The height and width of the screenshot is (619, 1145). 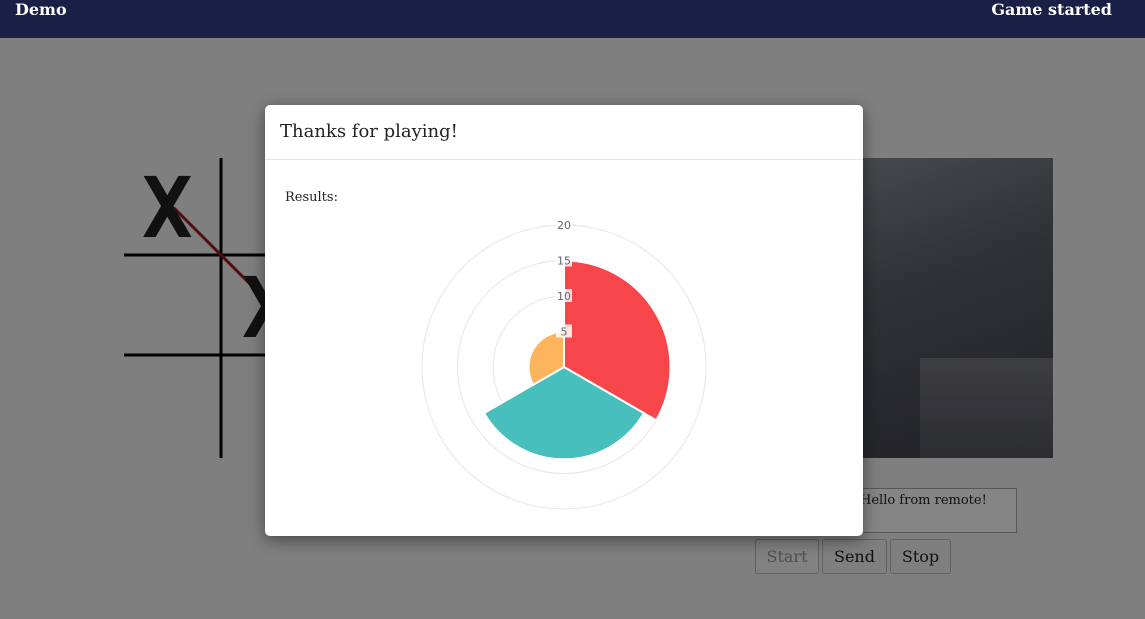 What do you see at coordinates (564, 332) in the screenshot?
I see `tick-label-0: 5` at bounding box center [564, 332].